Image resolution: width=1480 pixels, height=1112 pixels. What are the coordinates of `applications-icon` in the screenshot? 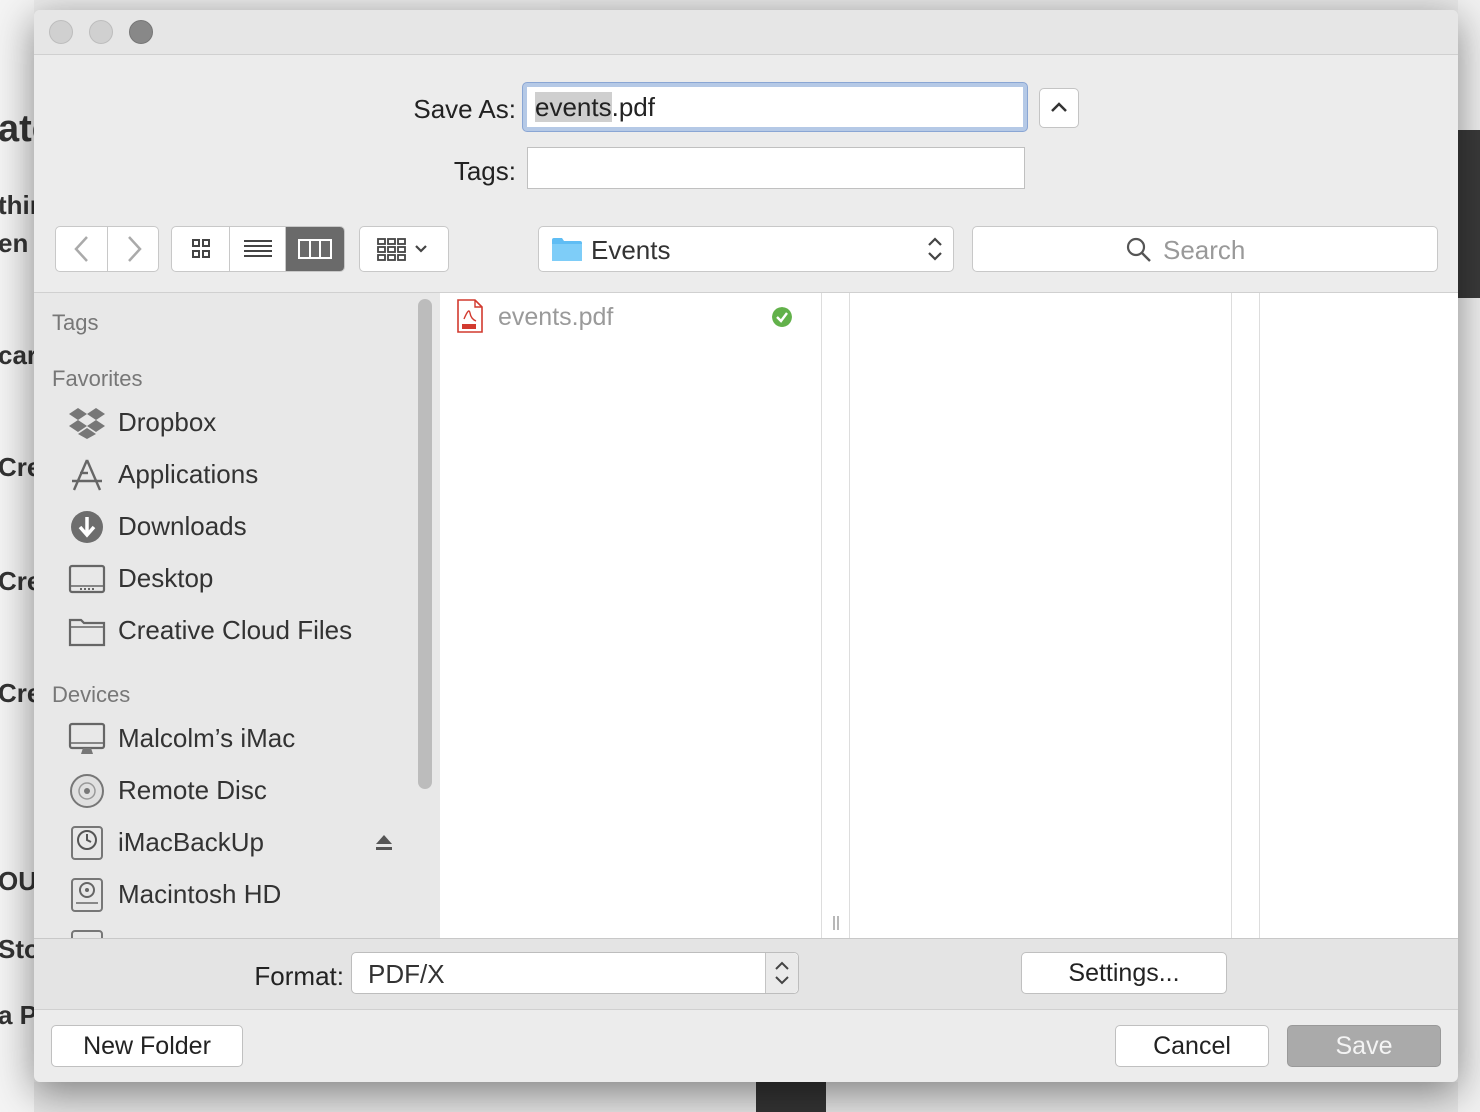 It's located at (87, 475).